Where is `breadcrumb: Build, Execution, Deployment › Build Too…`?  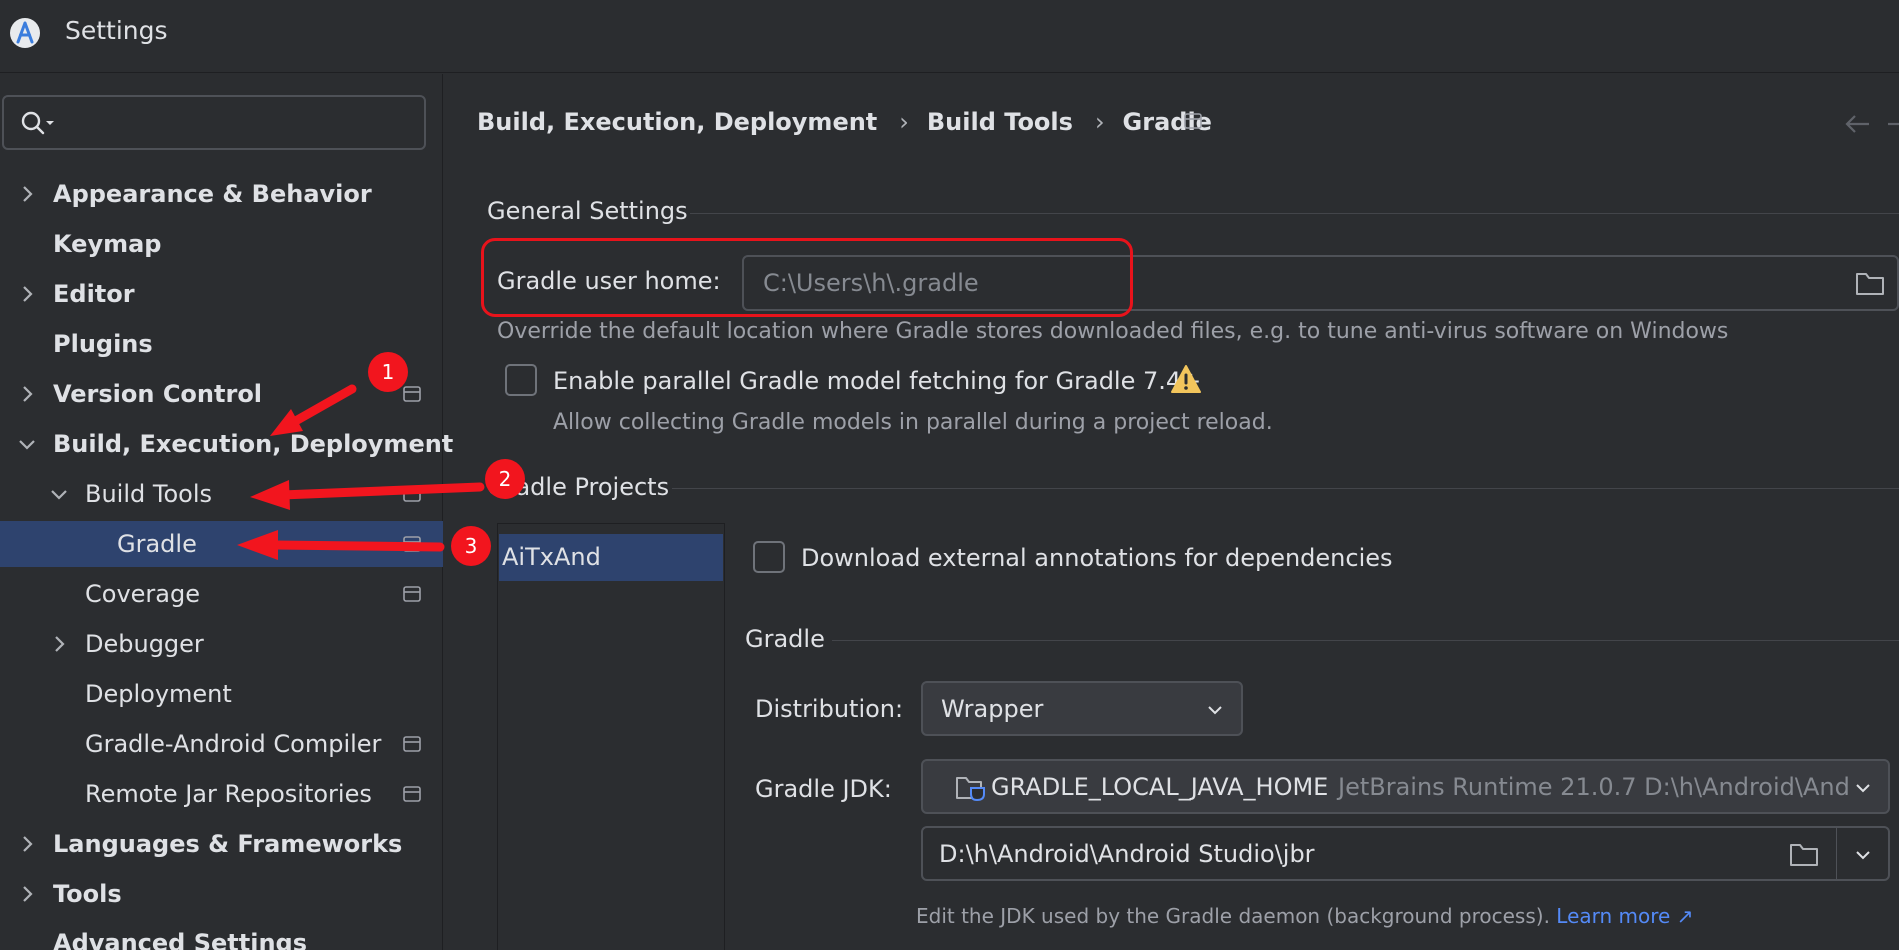 breadcrumb: Build, Execution, Deployment › Build Too… is located at coordinates (844, 122).